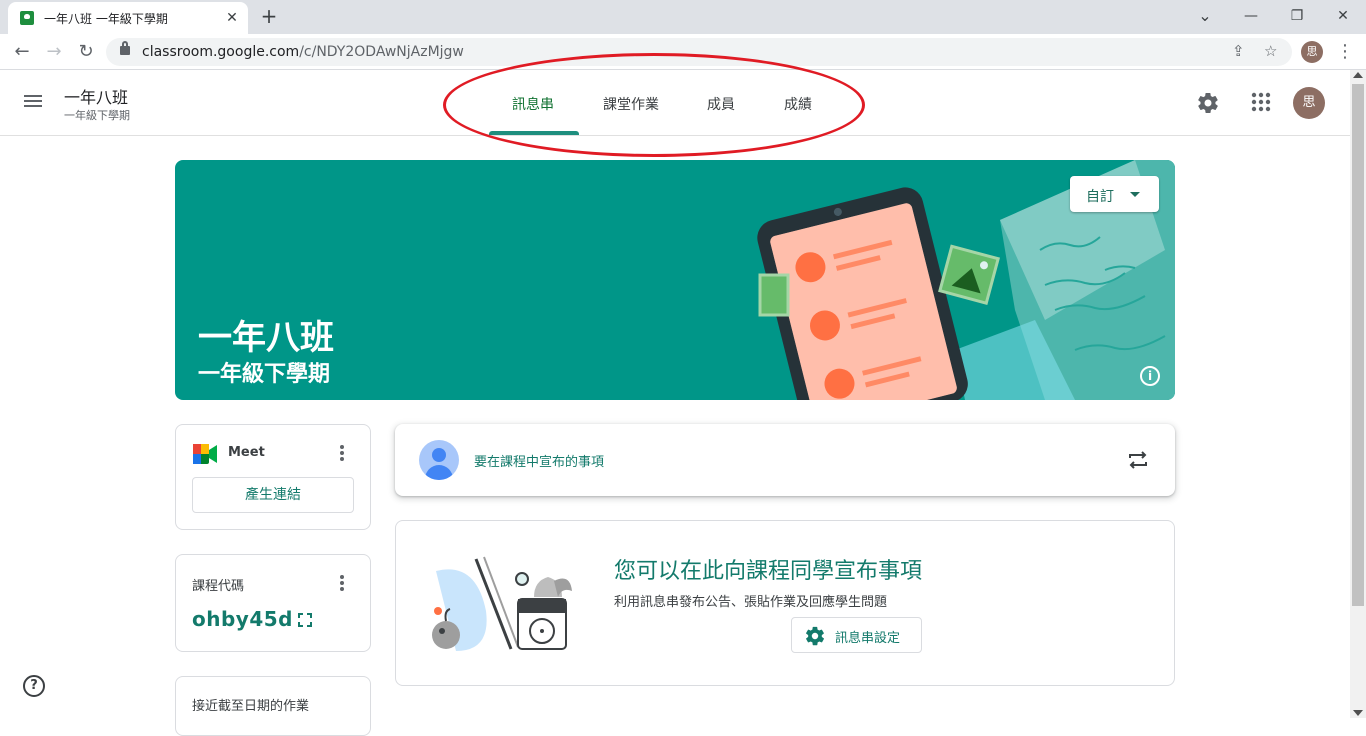 Image resolution: width=1366 pixels, height=736 pixels. What do you see at coordinates (1309, 103) in the screenshot?
I see `account-avatar: 思` at bounding box center [1309, 103].